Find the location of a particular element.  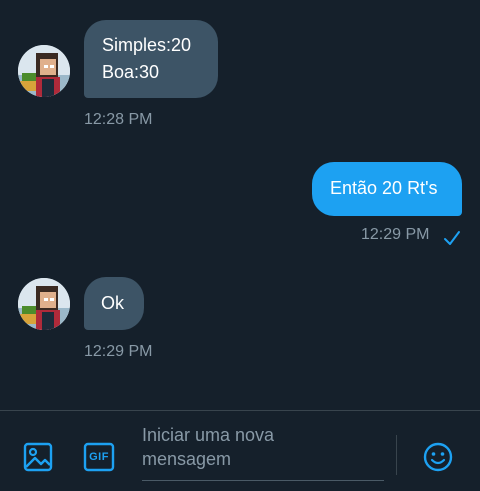

image-icon is located at coordinates (38, 457).